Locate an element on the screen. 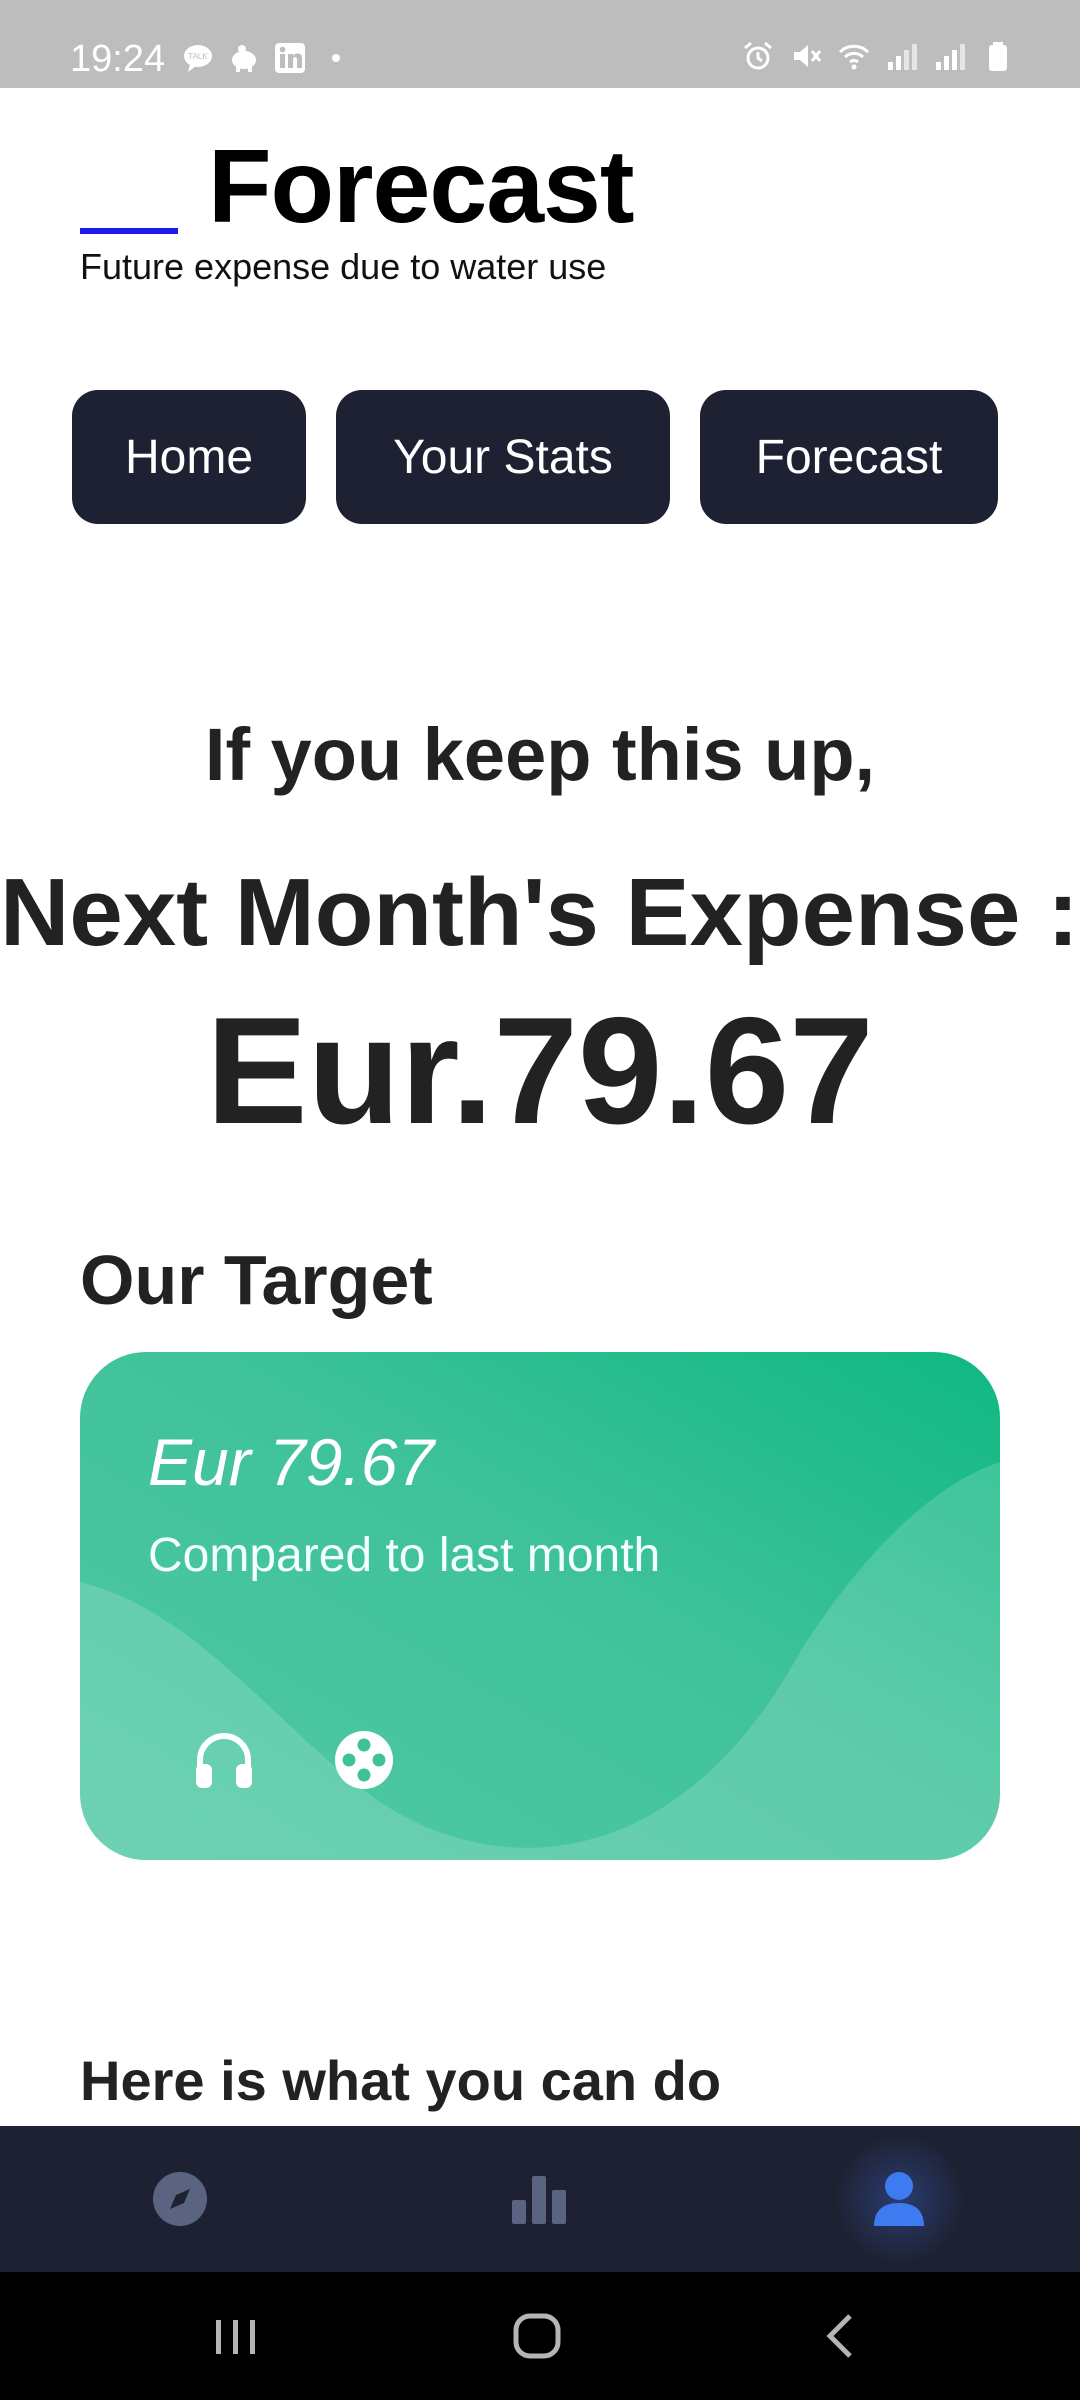 The image size is (1080, 2400). bottom-nav is located at coordinates (540, 2199).